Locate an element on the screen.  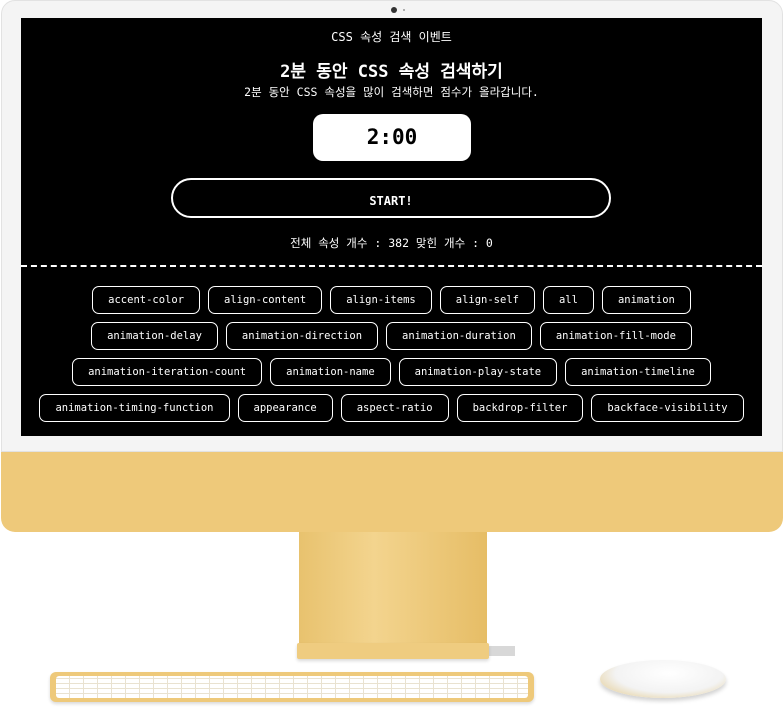
property-tag: animation-name is located at coordinates (330, 372).